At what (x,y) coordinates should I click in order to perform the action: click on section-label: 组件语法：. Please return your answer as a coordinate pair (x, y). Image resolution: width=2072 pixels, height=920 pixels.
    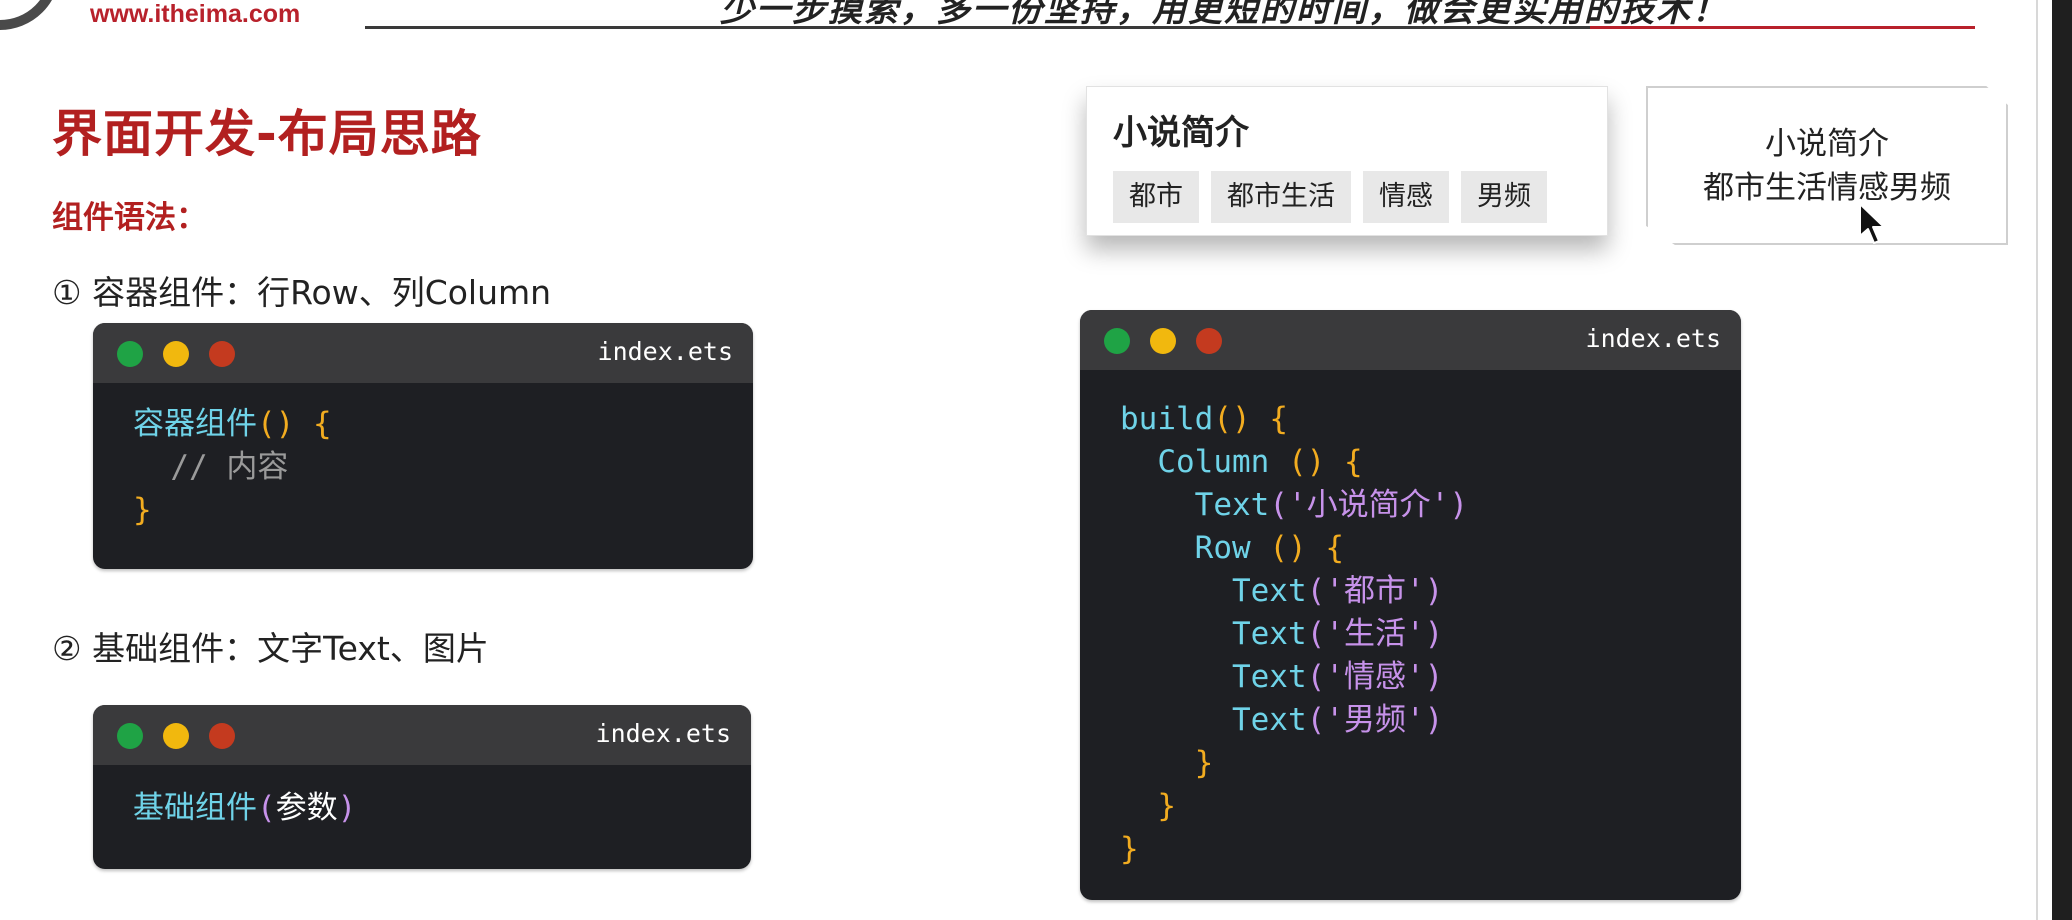
    Looking at the image, I should click on (129, 218).